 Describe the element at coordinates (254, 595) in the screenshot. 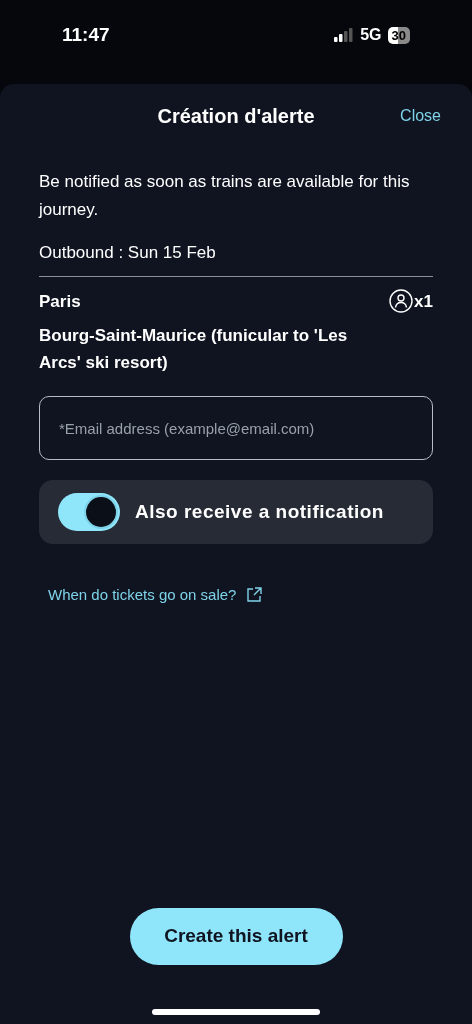

I see `external-link-icon` at that location.